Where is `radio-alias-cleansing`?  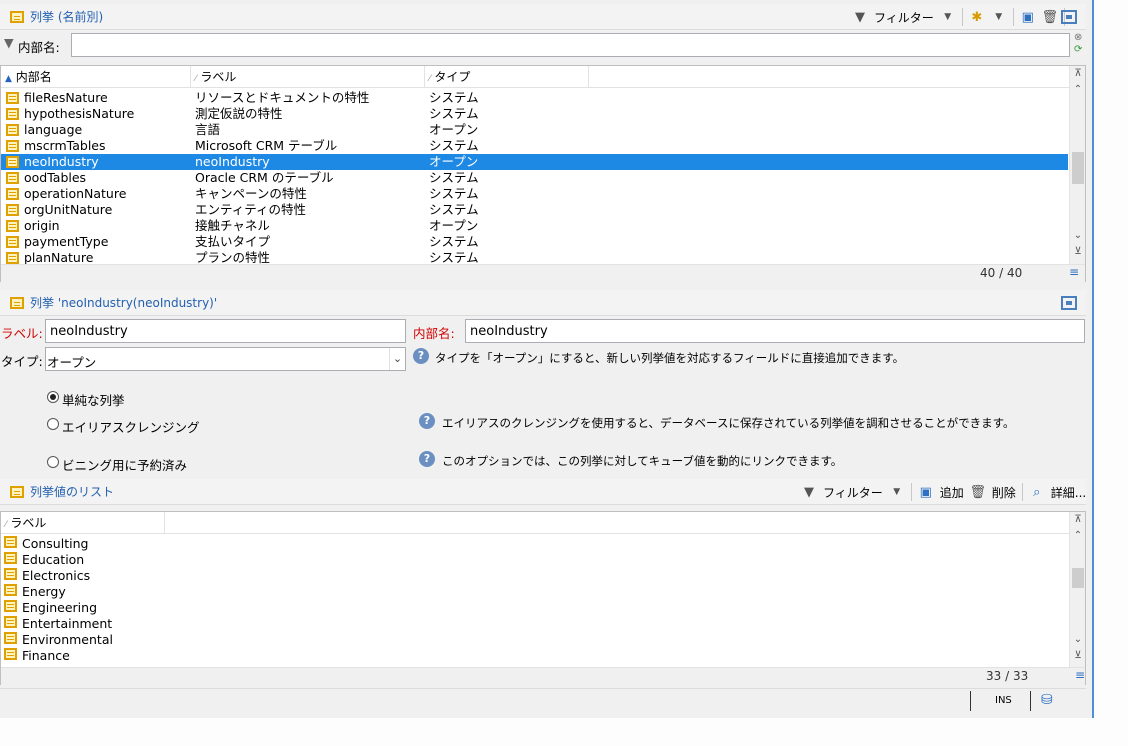 radio-alias-cleansing is located at coordinates (53, 424).